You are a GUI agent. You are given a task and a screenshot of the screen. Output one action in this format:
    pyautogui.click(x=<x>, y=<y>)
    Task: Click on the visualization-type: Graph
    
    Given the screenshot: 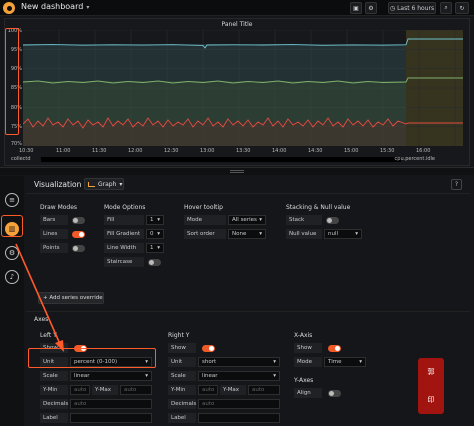 What is the action you would take?
    pyautogui.click(x=107, y=184)
    